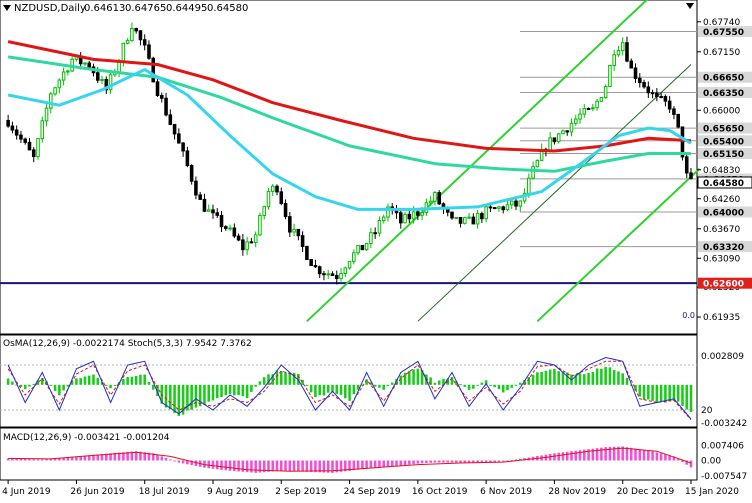 The height and width of the screenshot is (503, 752). What do you see at coordinates (97, 492) in the screenshot?
I see `time-tick-label: 26 Jun 2019` at bounding box center [97, 492].